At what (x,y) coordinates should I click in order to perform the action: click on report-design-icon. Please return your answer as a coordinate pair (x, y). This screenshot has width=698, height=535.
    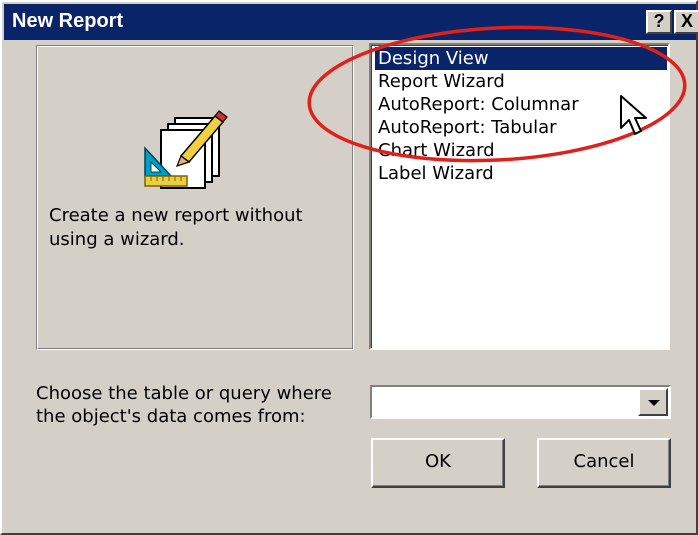
    Looking at the image, I should click on (186, 149).